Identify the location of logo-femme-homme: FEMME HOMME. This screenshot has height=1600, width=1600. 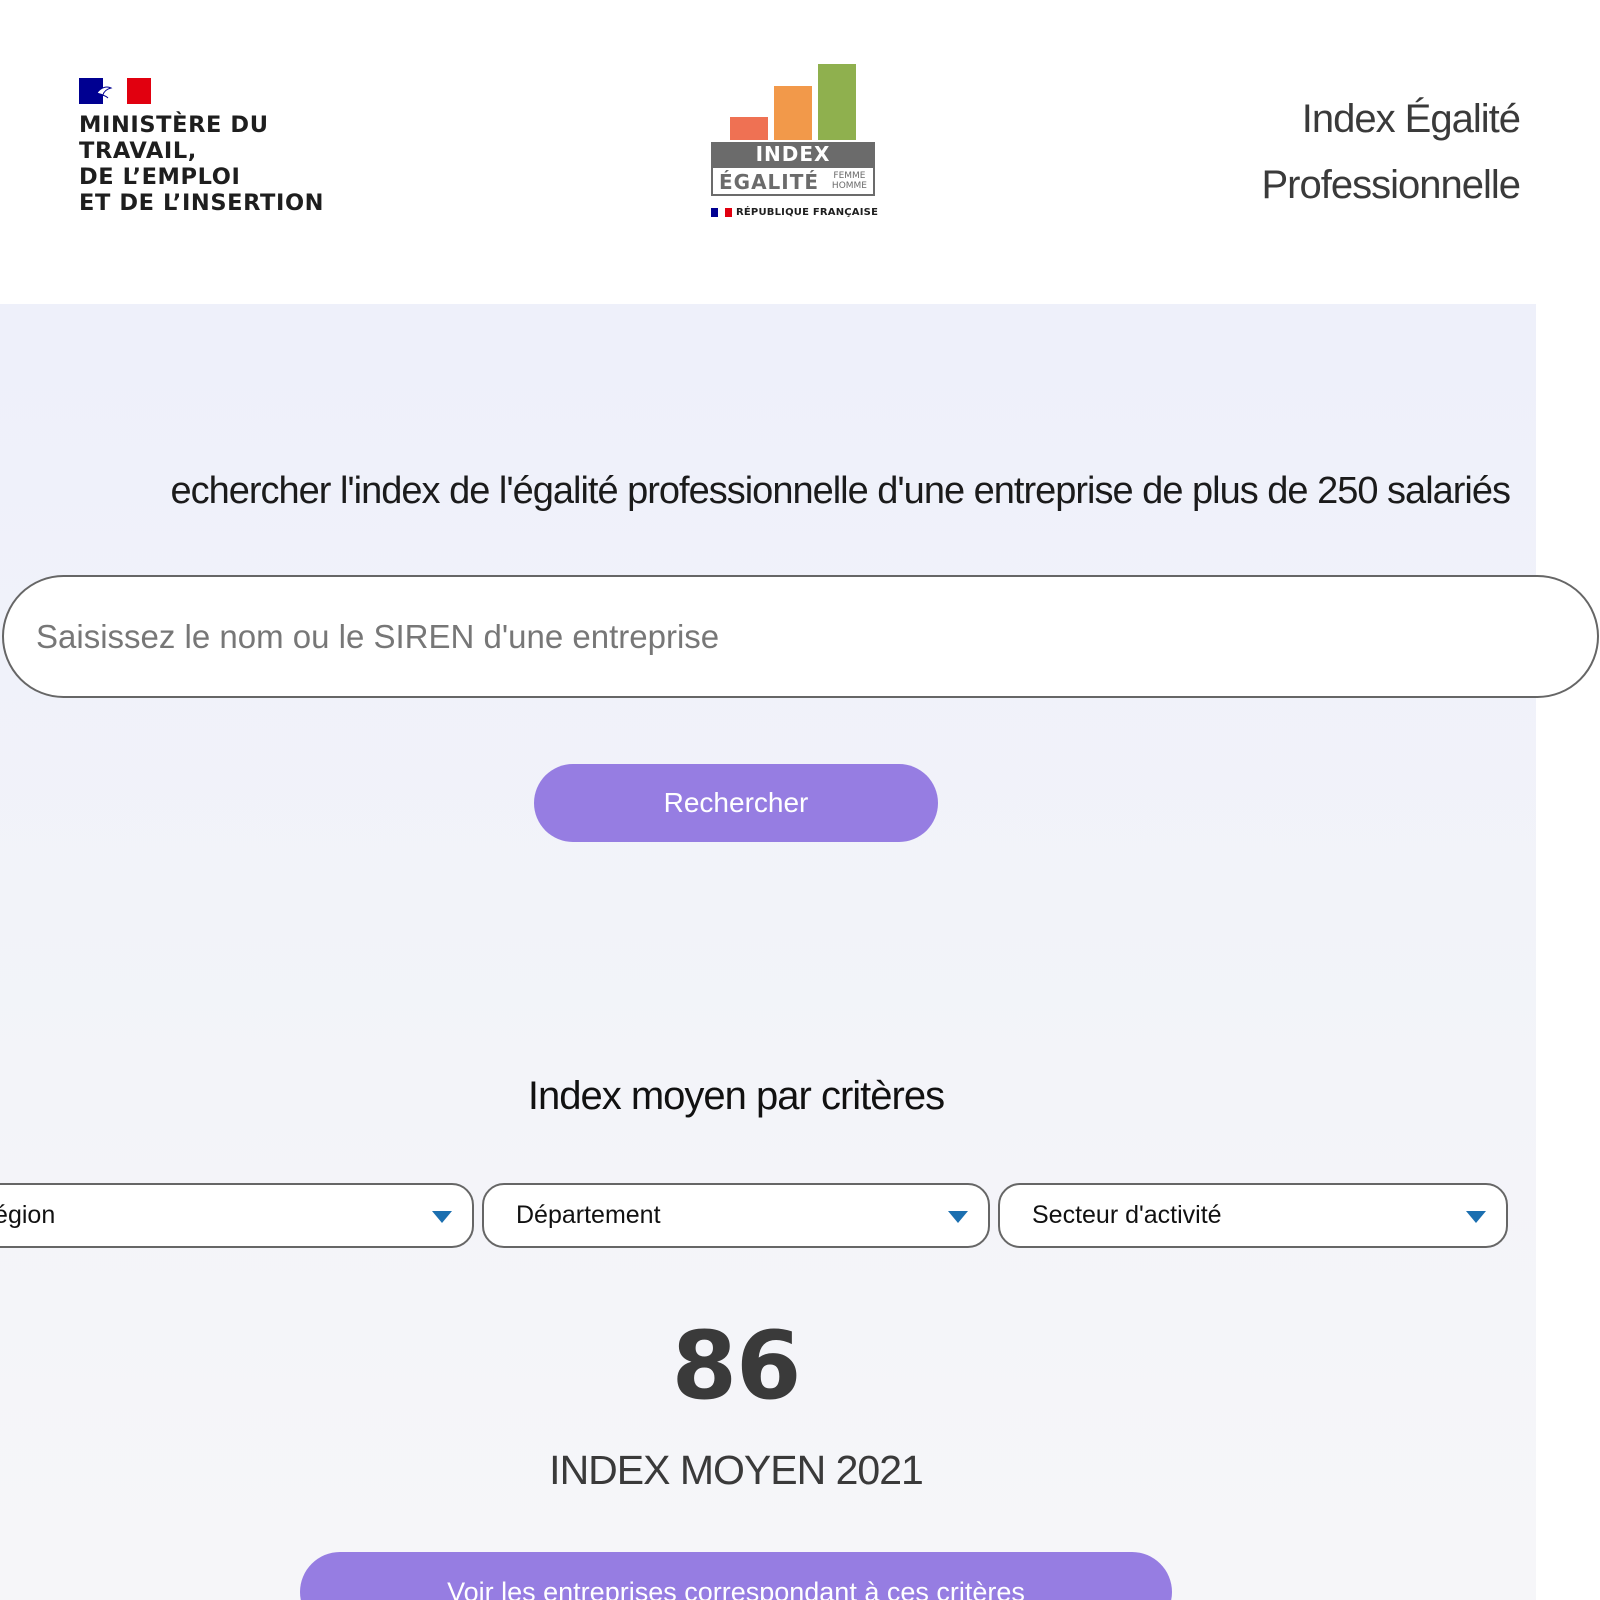
(849, 181).